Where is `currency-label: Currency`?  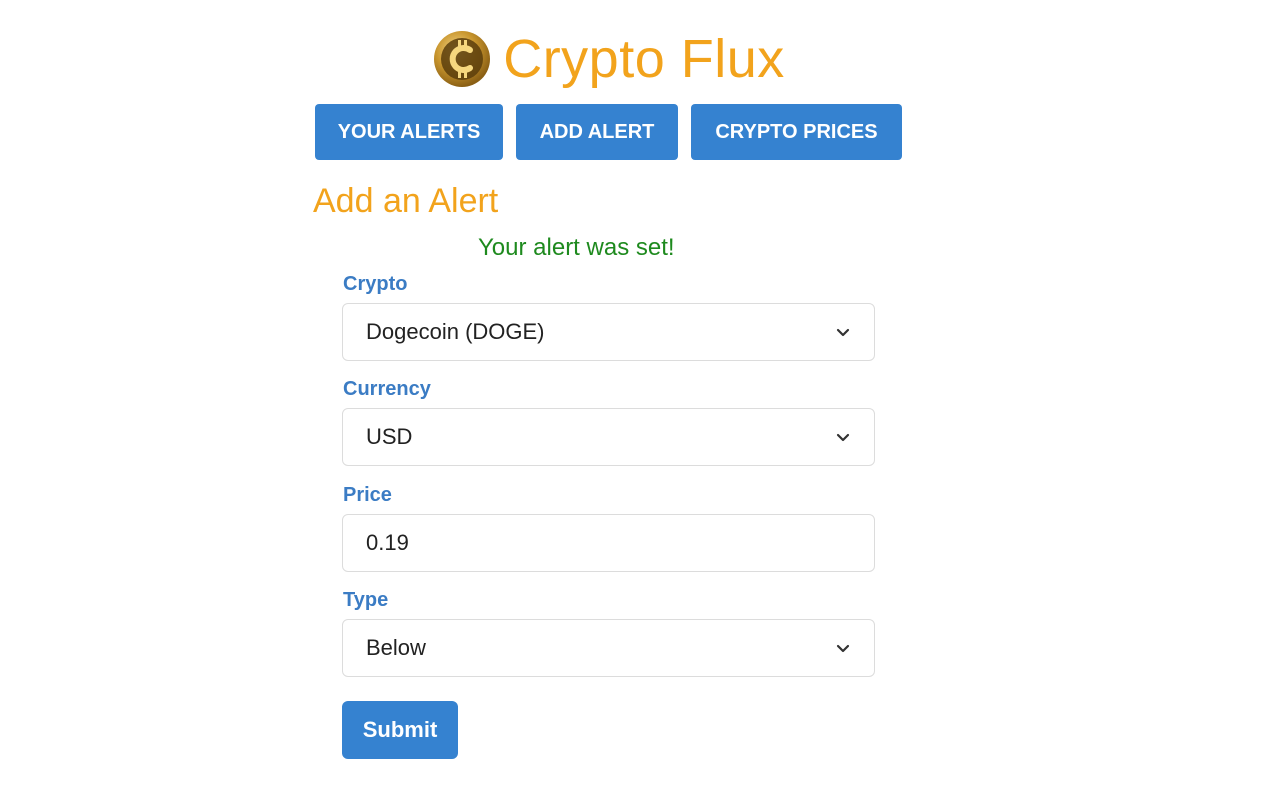 currency-label: Currency is located at coordinates (387, 389).